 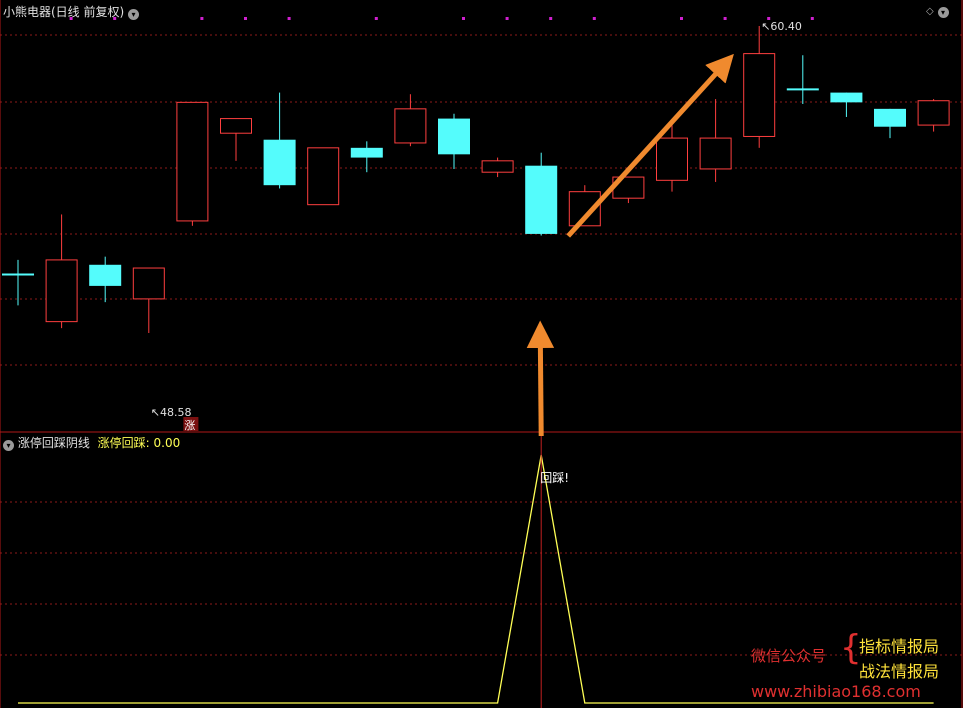 What do you see at coordinates (789, 656) in the screenshot?
I see `watermark-wechat: 微信公众号` at bounding box center [789, 656].